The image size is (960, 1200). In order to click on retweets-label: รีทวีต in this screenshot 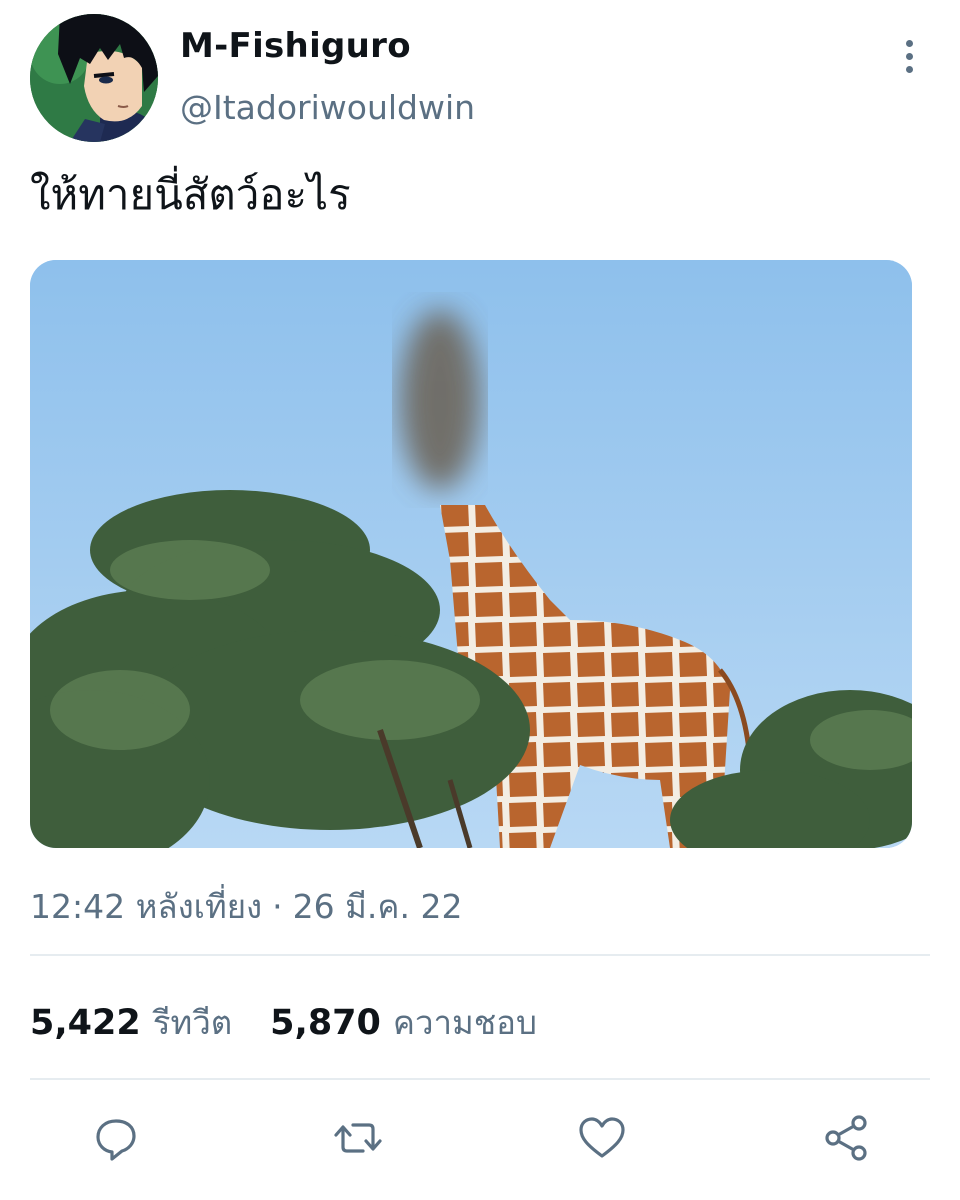, I will do `click(192, 1022)`.